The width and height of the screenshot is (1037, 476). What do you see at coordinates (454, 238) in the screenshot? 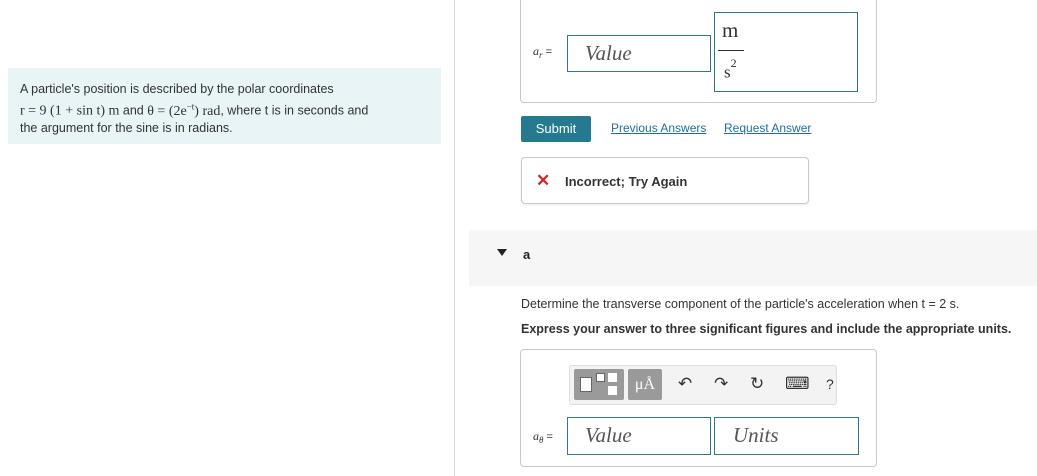
I see `column-divider` at bounding box center [454, 238].